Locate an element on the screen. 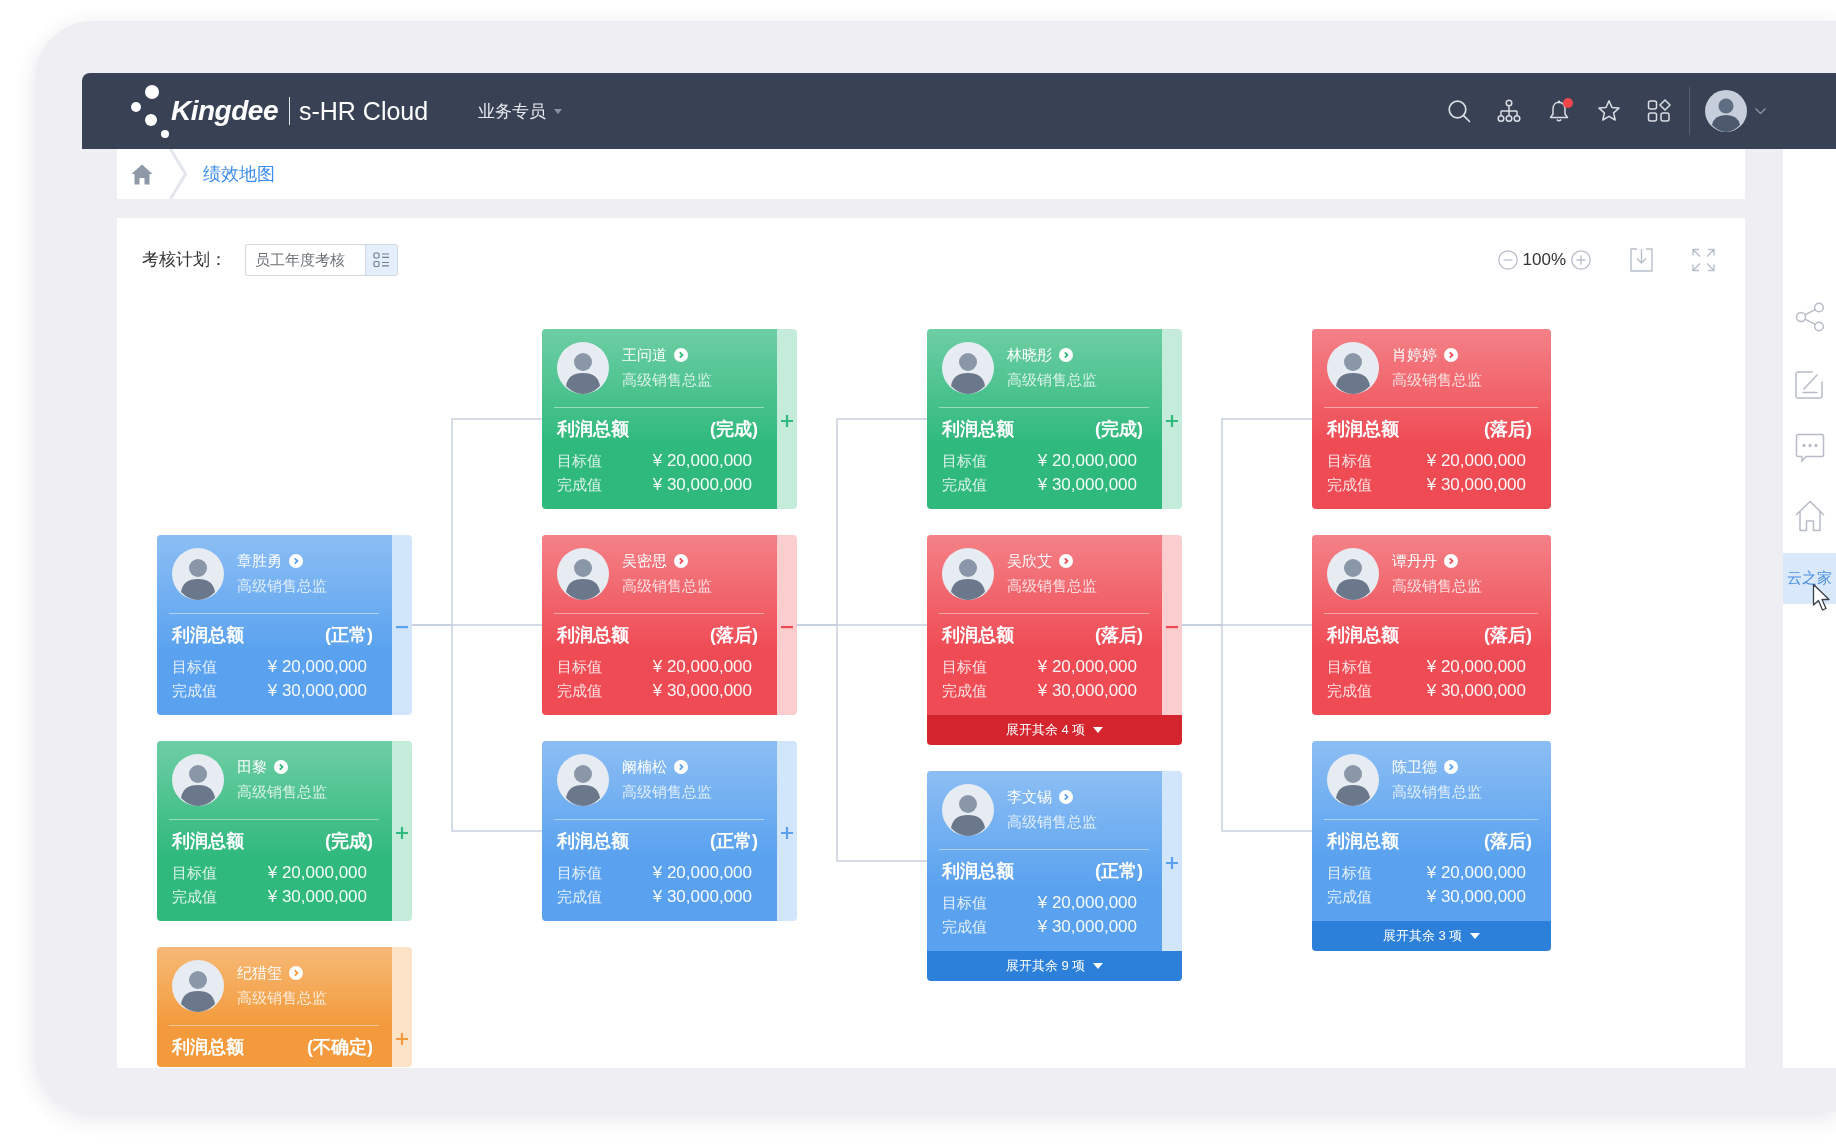 This screenshot has width=1836, height=1147. org-chart-icon is located at coordinates (1509, 111).